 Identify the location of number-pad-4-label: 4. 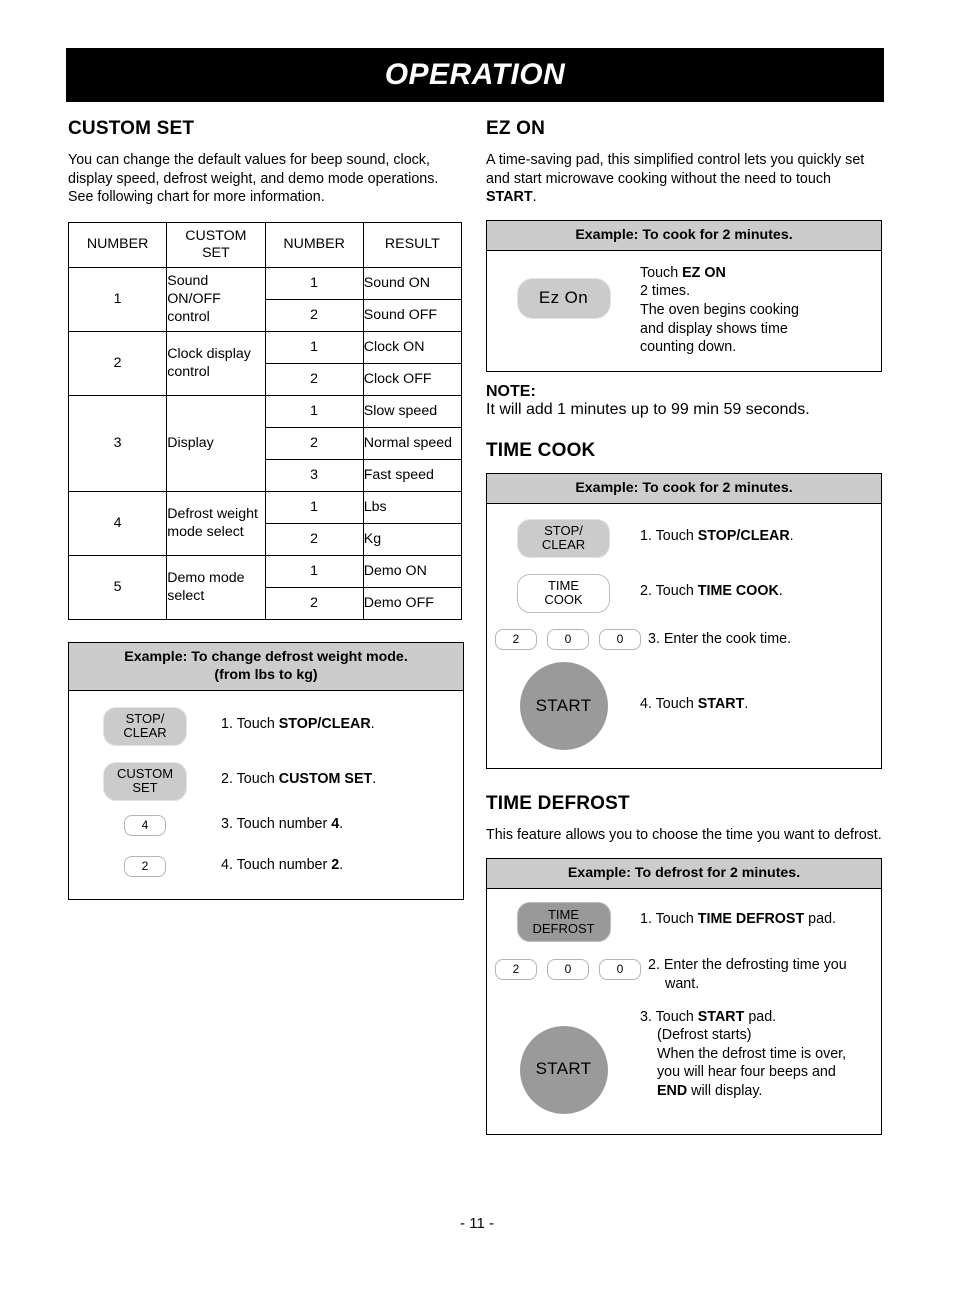
(145, 824).